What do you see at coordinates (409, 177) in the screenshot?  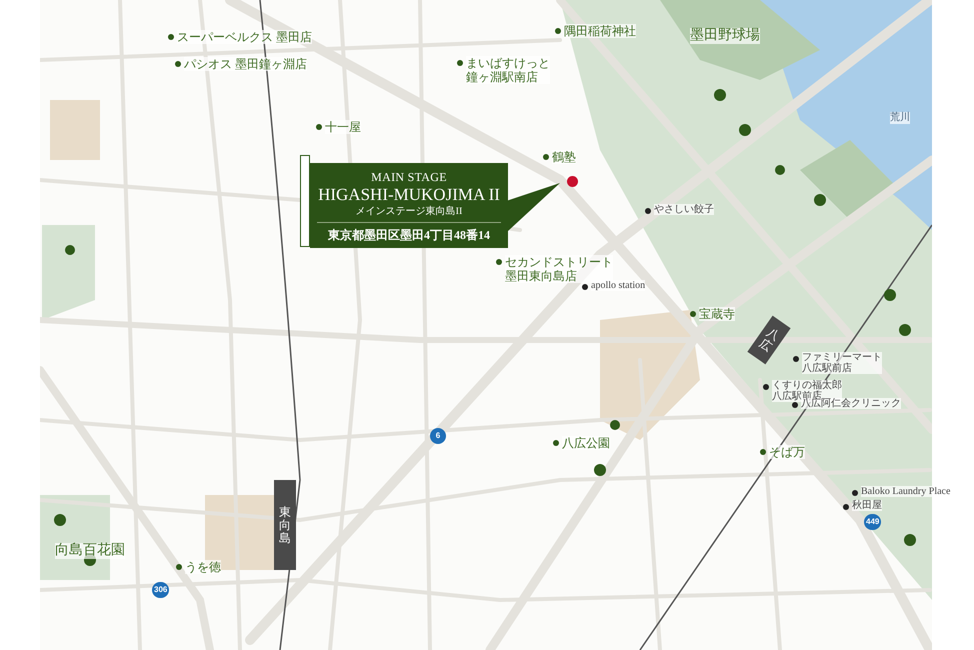 I see `panel-title: MAIN STAGE` at bounding box center [409, 177].